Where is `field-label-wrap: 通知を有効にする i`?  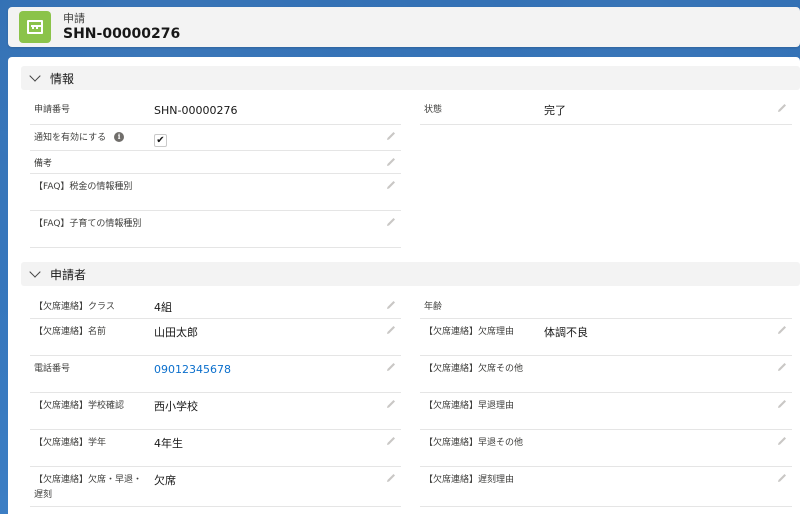
field-label-wrap: 通知を有効にする i is located at coordinates (90, 138).